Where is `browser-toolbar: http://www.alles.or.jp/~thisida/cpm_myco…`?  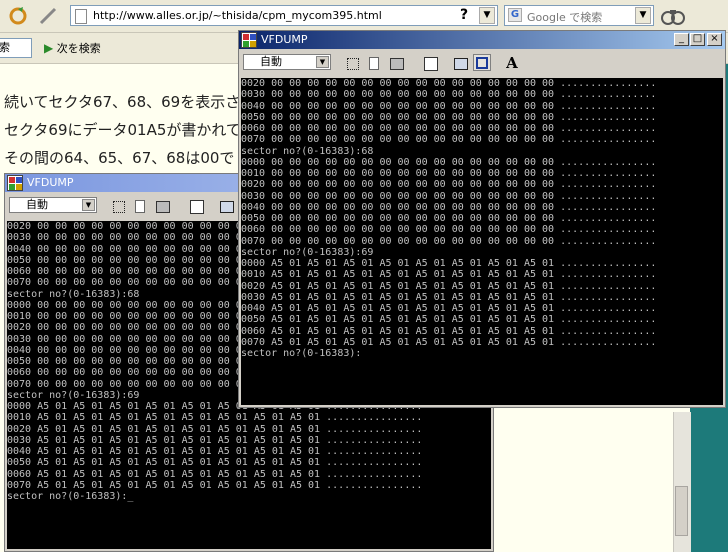
browser-toolbar: http://www.alles.or.jp/~thisida/cpm_myco… is located at coordinates (364, 16).